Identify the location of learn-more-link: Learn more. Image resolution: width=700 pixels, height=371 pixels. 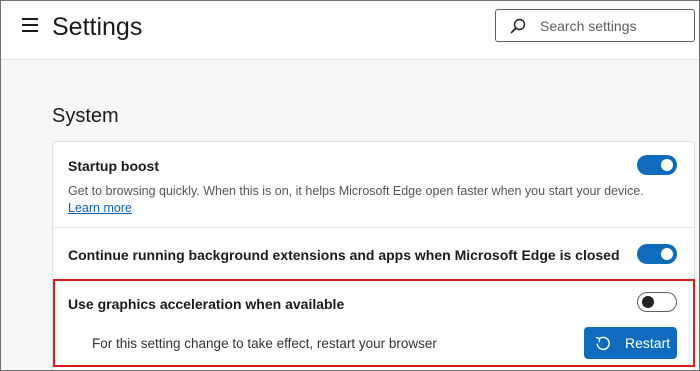
(100, 208).